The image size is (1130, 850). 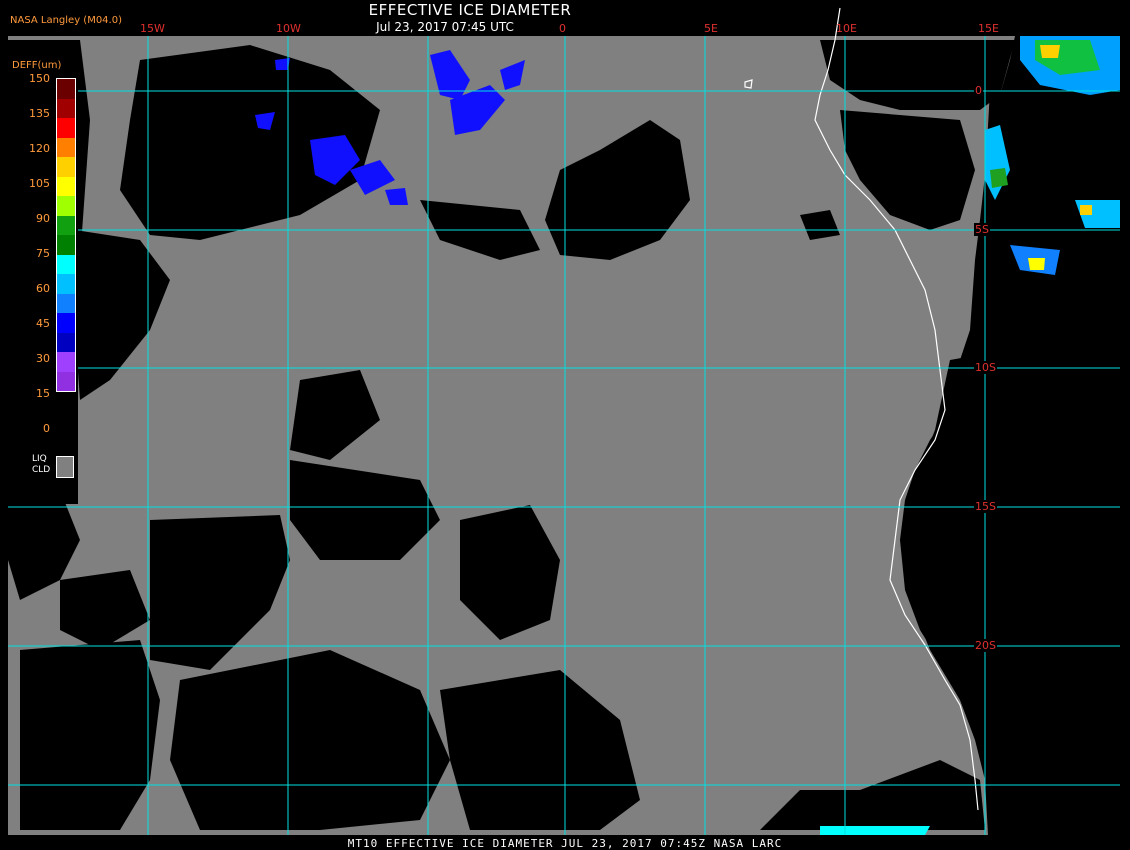 What do you see at coordinates (43, 393) in the screenshot?
I see `legend-tick: 15` at bounding box center [43, 393].